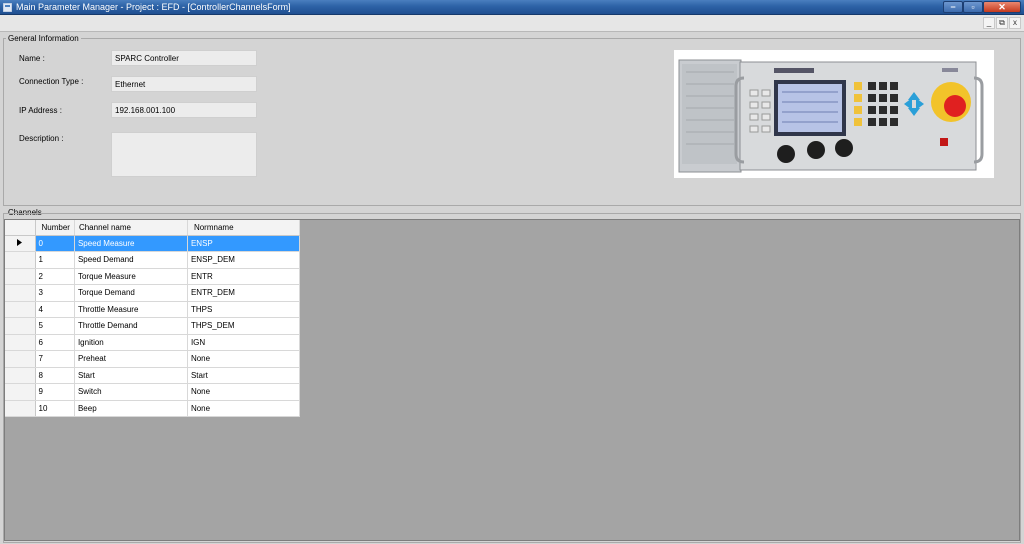  Describe the element at coordinates (55, 359) in the screenshot. I see `cell-number: 7` at that location.